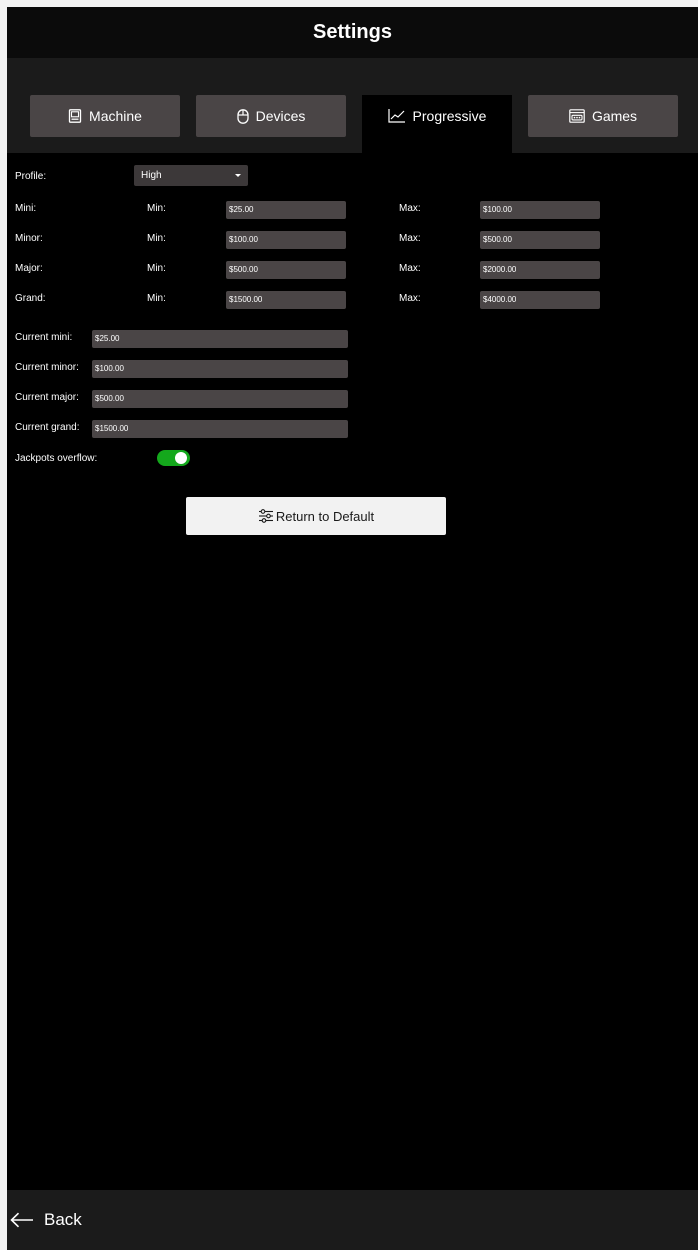  I want to click on return-to-default-button: Return to Default, so click(316, 516).